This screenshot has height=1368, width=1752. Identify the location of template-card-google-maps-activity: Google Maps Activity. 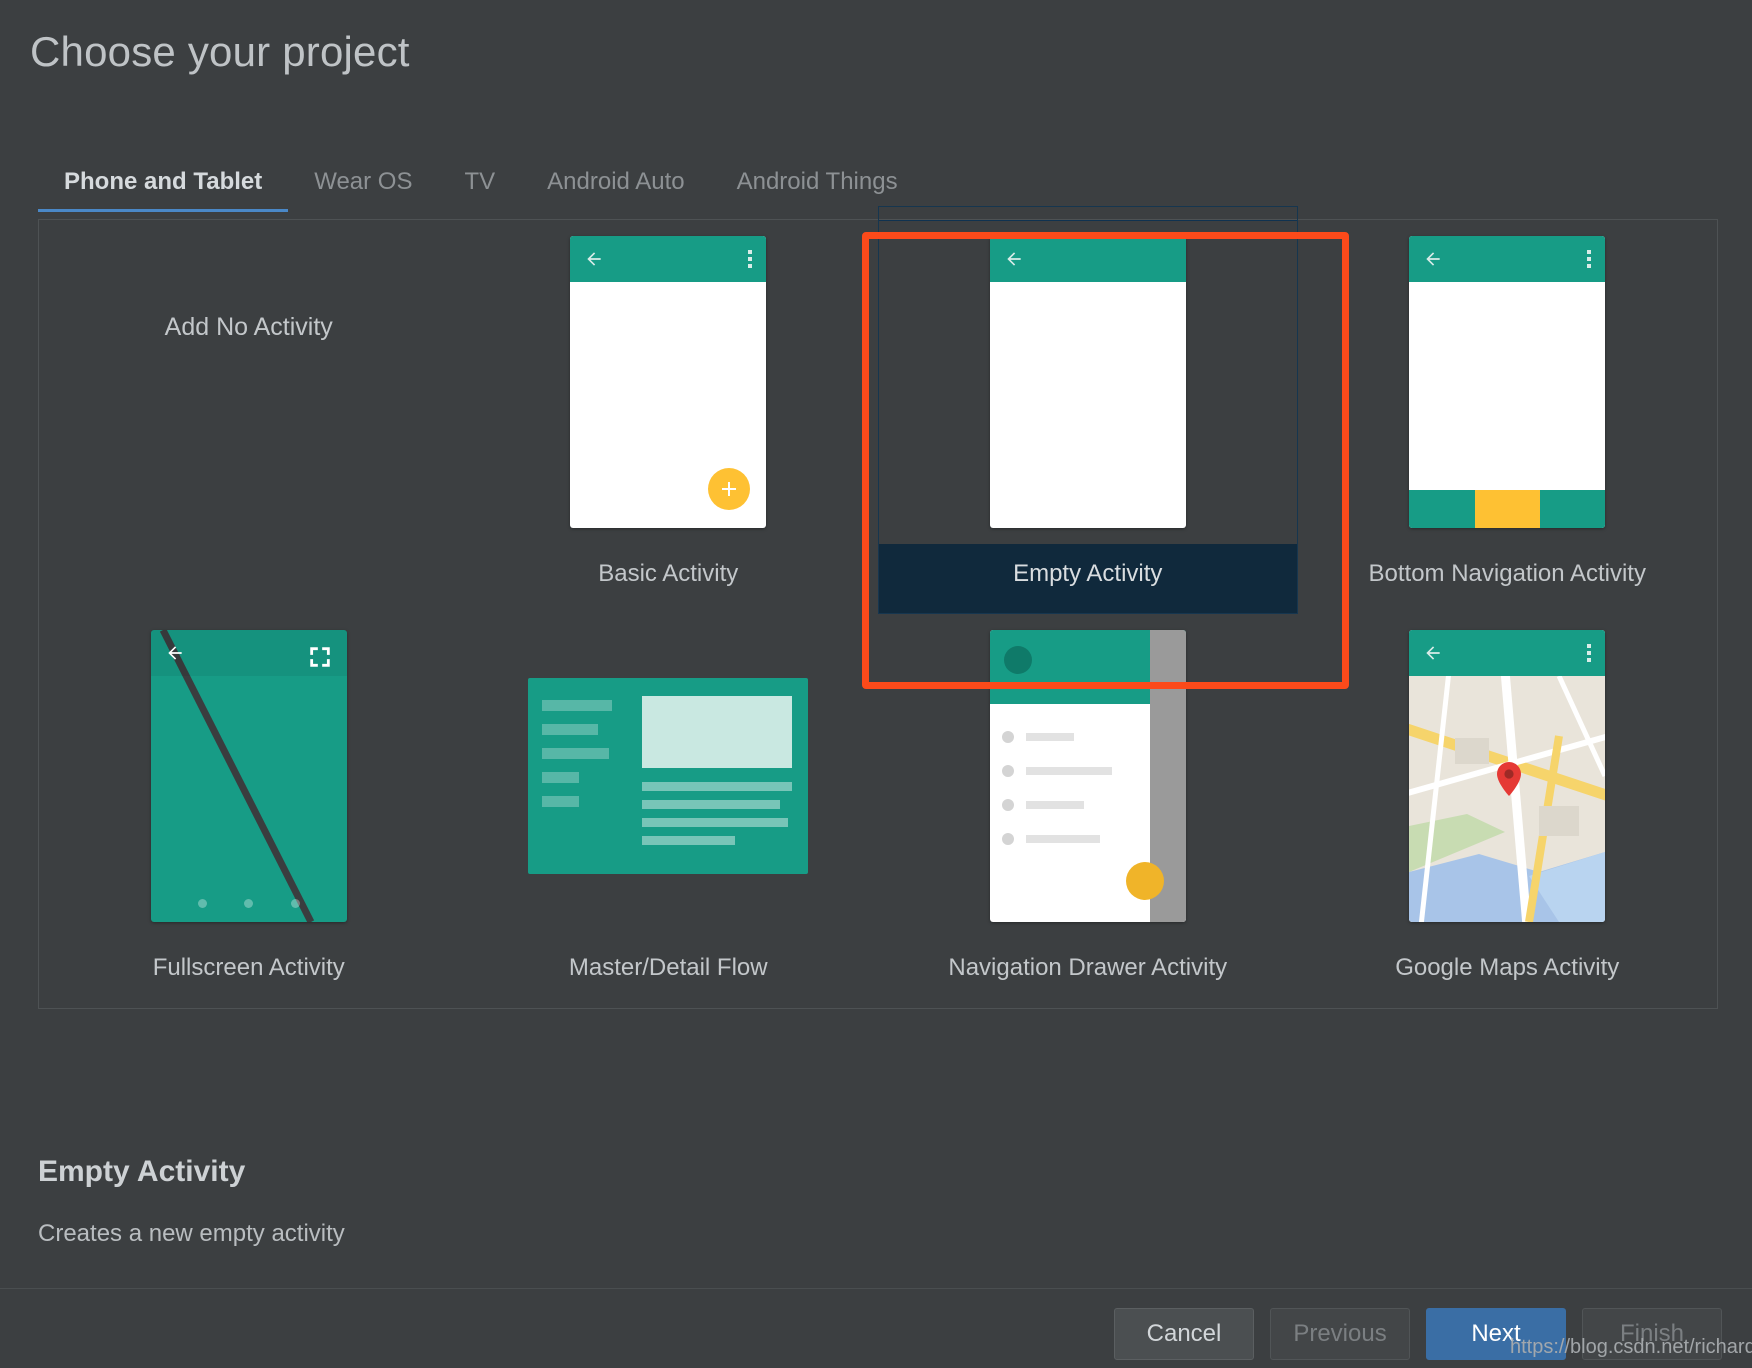
(1508, 811).